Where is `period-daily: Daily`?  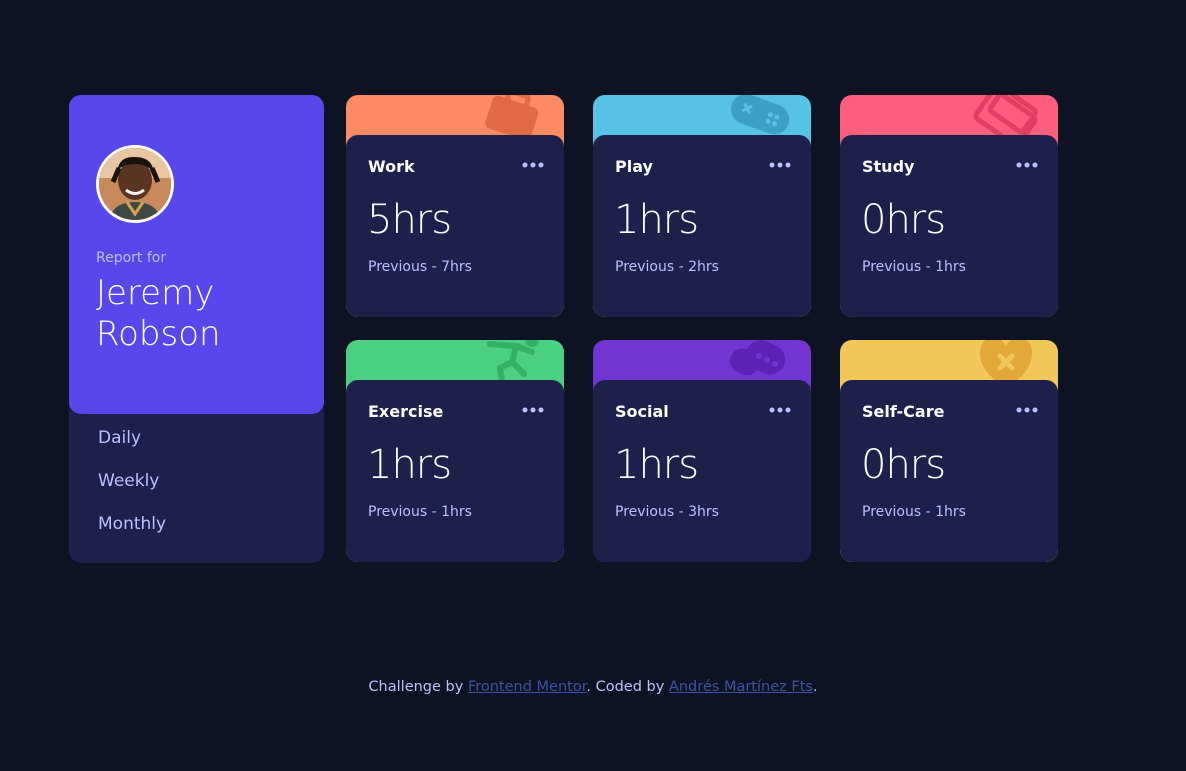
period-daily: Daily is located at coordinates (132, 448).